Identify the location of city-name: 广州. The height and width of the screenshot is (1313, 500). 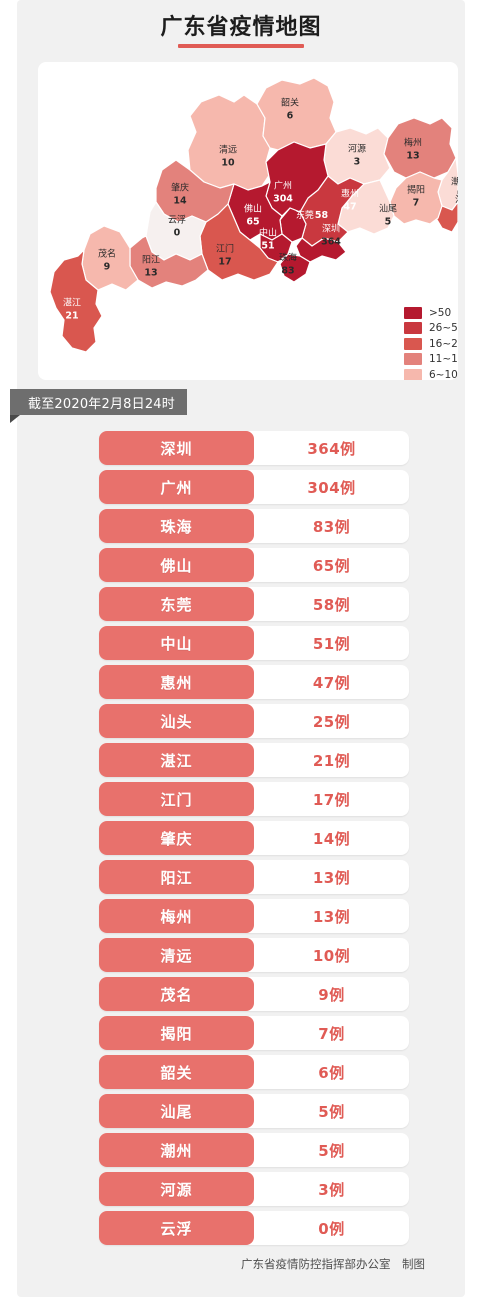
(176, 487).